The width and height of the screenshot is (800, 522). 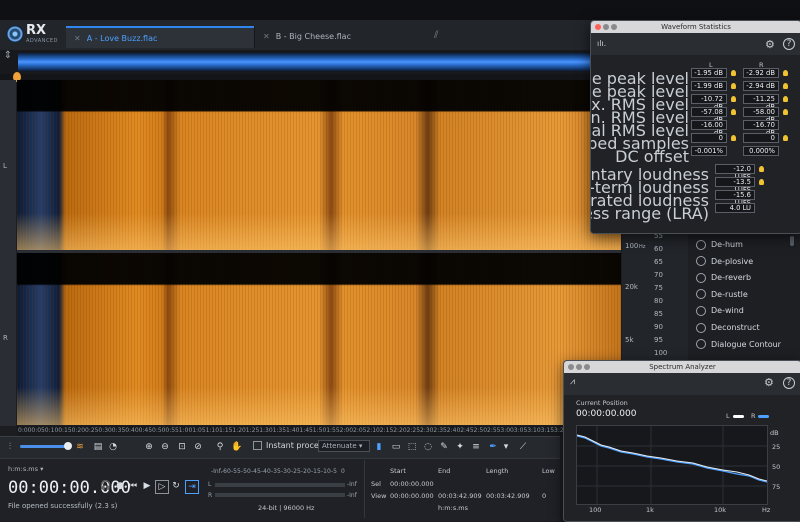 What do you see at coordinates (440, 430) in the screenshot?
I see `timeline-tick: 2:35` at bounding box center [440, 430].